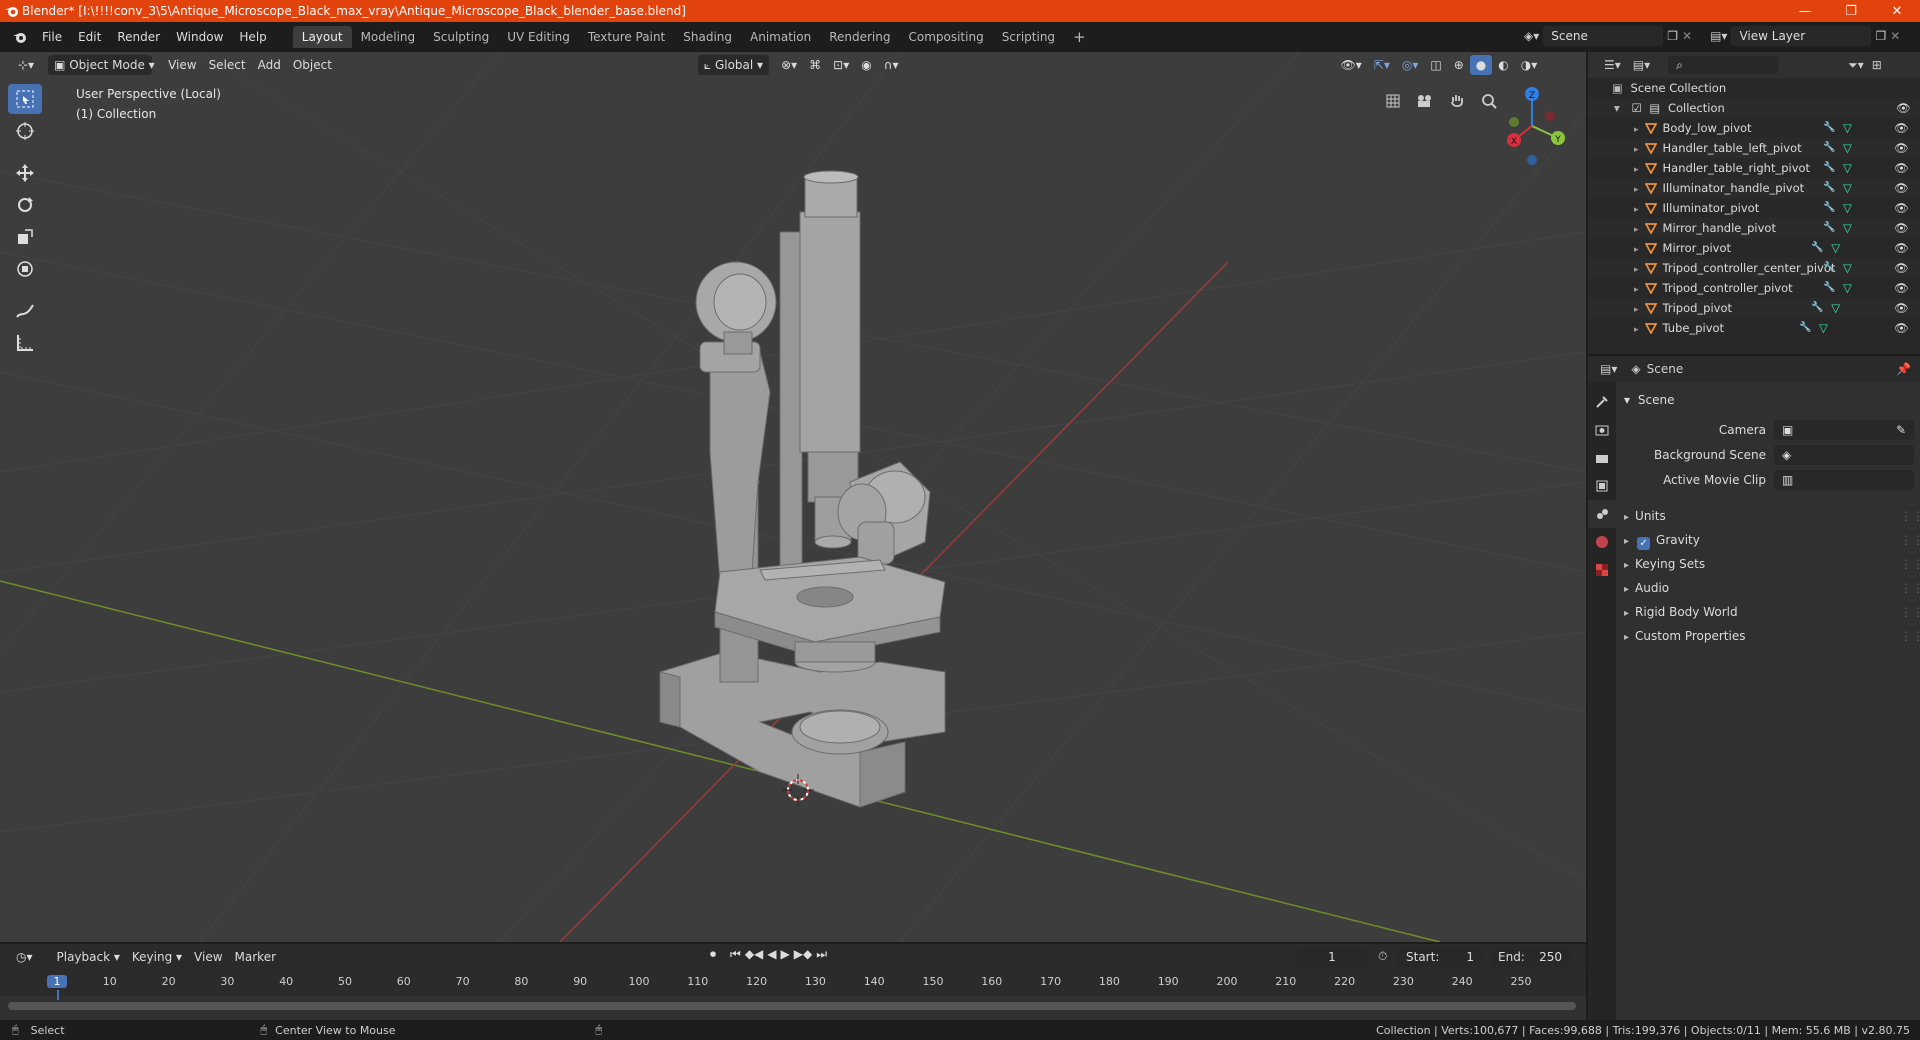 Image resolution: width=1920 pixels, height=1040 pixels. I want to click on mode-dropdown: ▣ Object Mode ▾, so click(101, 65).